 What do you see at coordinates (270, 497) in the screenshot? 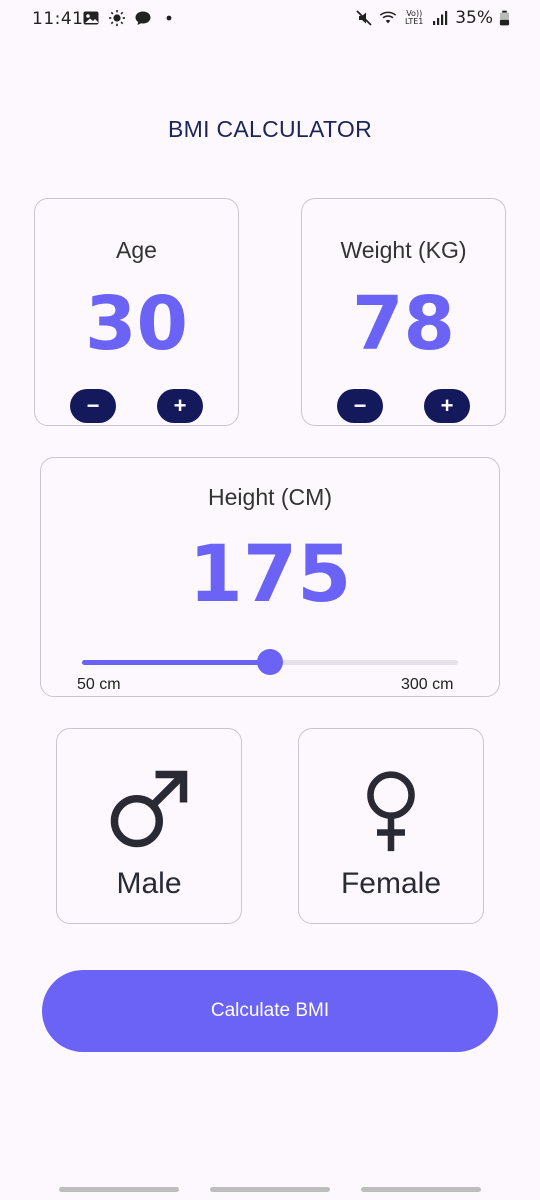
I see `height-label: Height (CM)` at bounding box center [270, 497].